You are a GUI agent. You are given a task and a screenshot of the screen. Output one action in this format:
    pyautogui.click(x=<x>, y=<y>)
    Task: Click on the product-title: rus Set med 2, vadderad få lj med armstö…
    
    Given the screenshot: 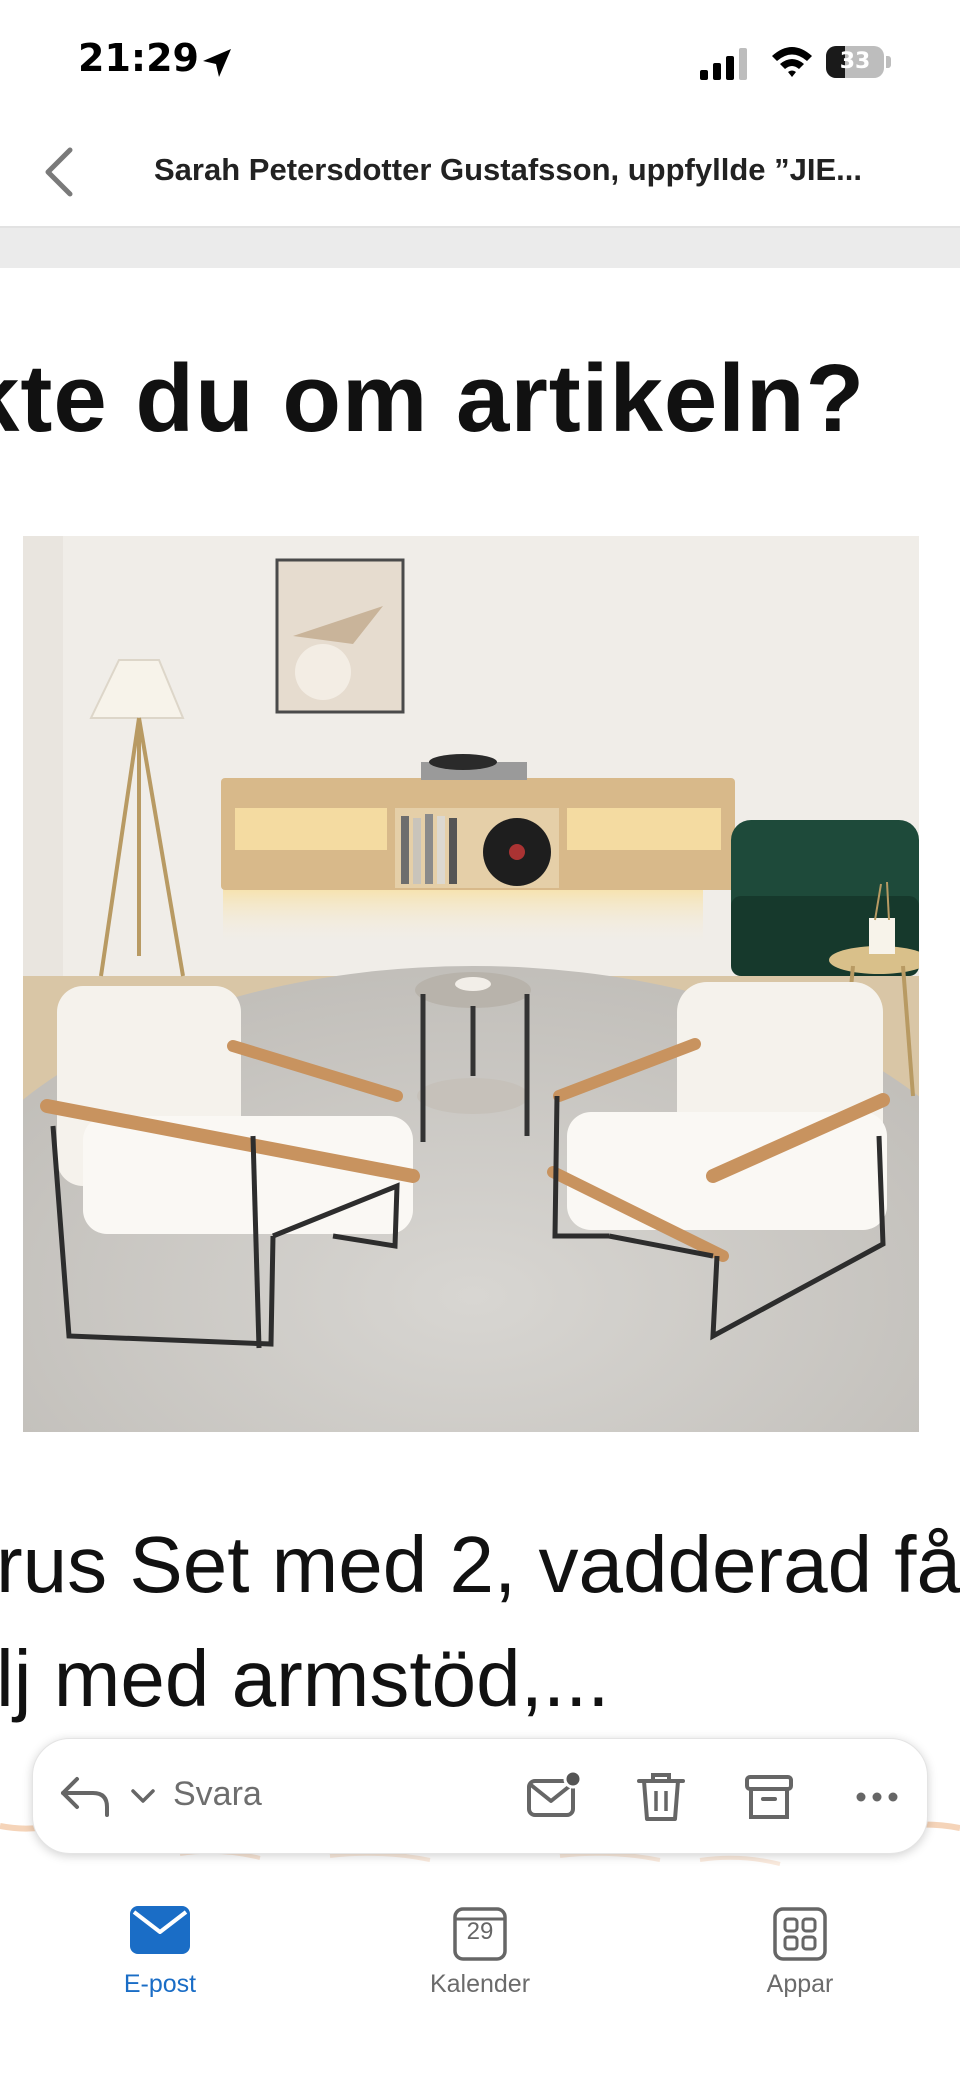 What is the action you would take?
    pyautogui.click(x=480, y=1622)
    